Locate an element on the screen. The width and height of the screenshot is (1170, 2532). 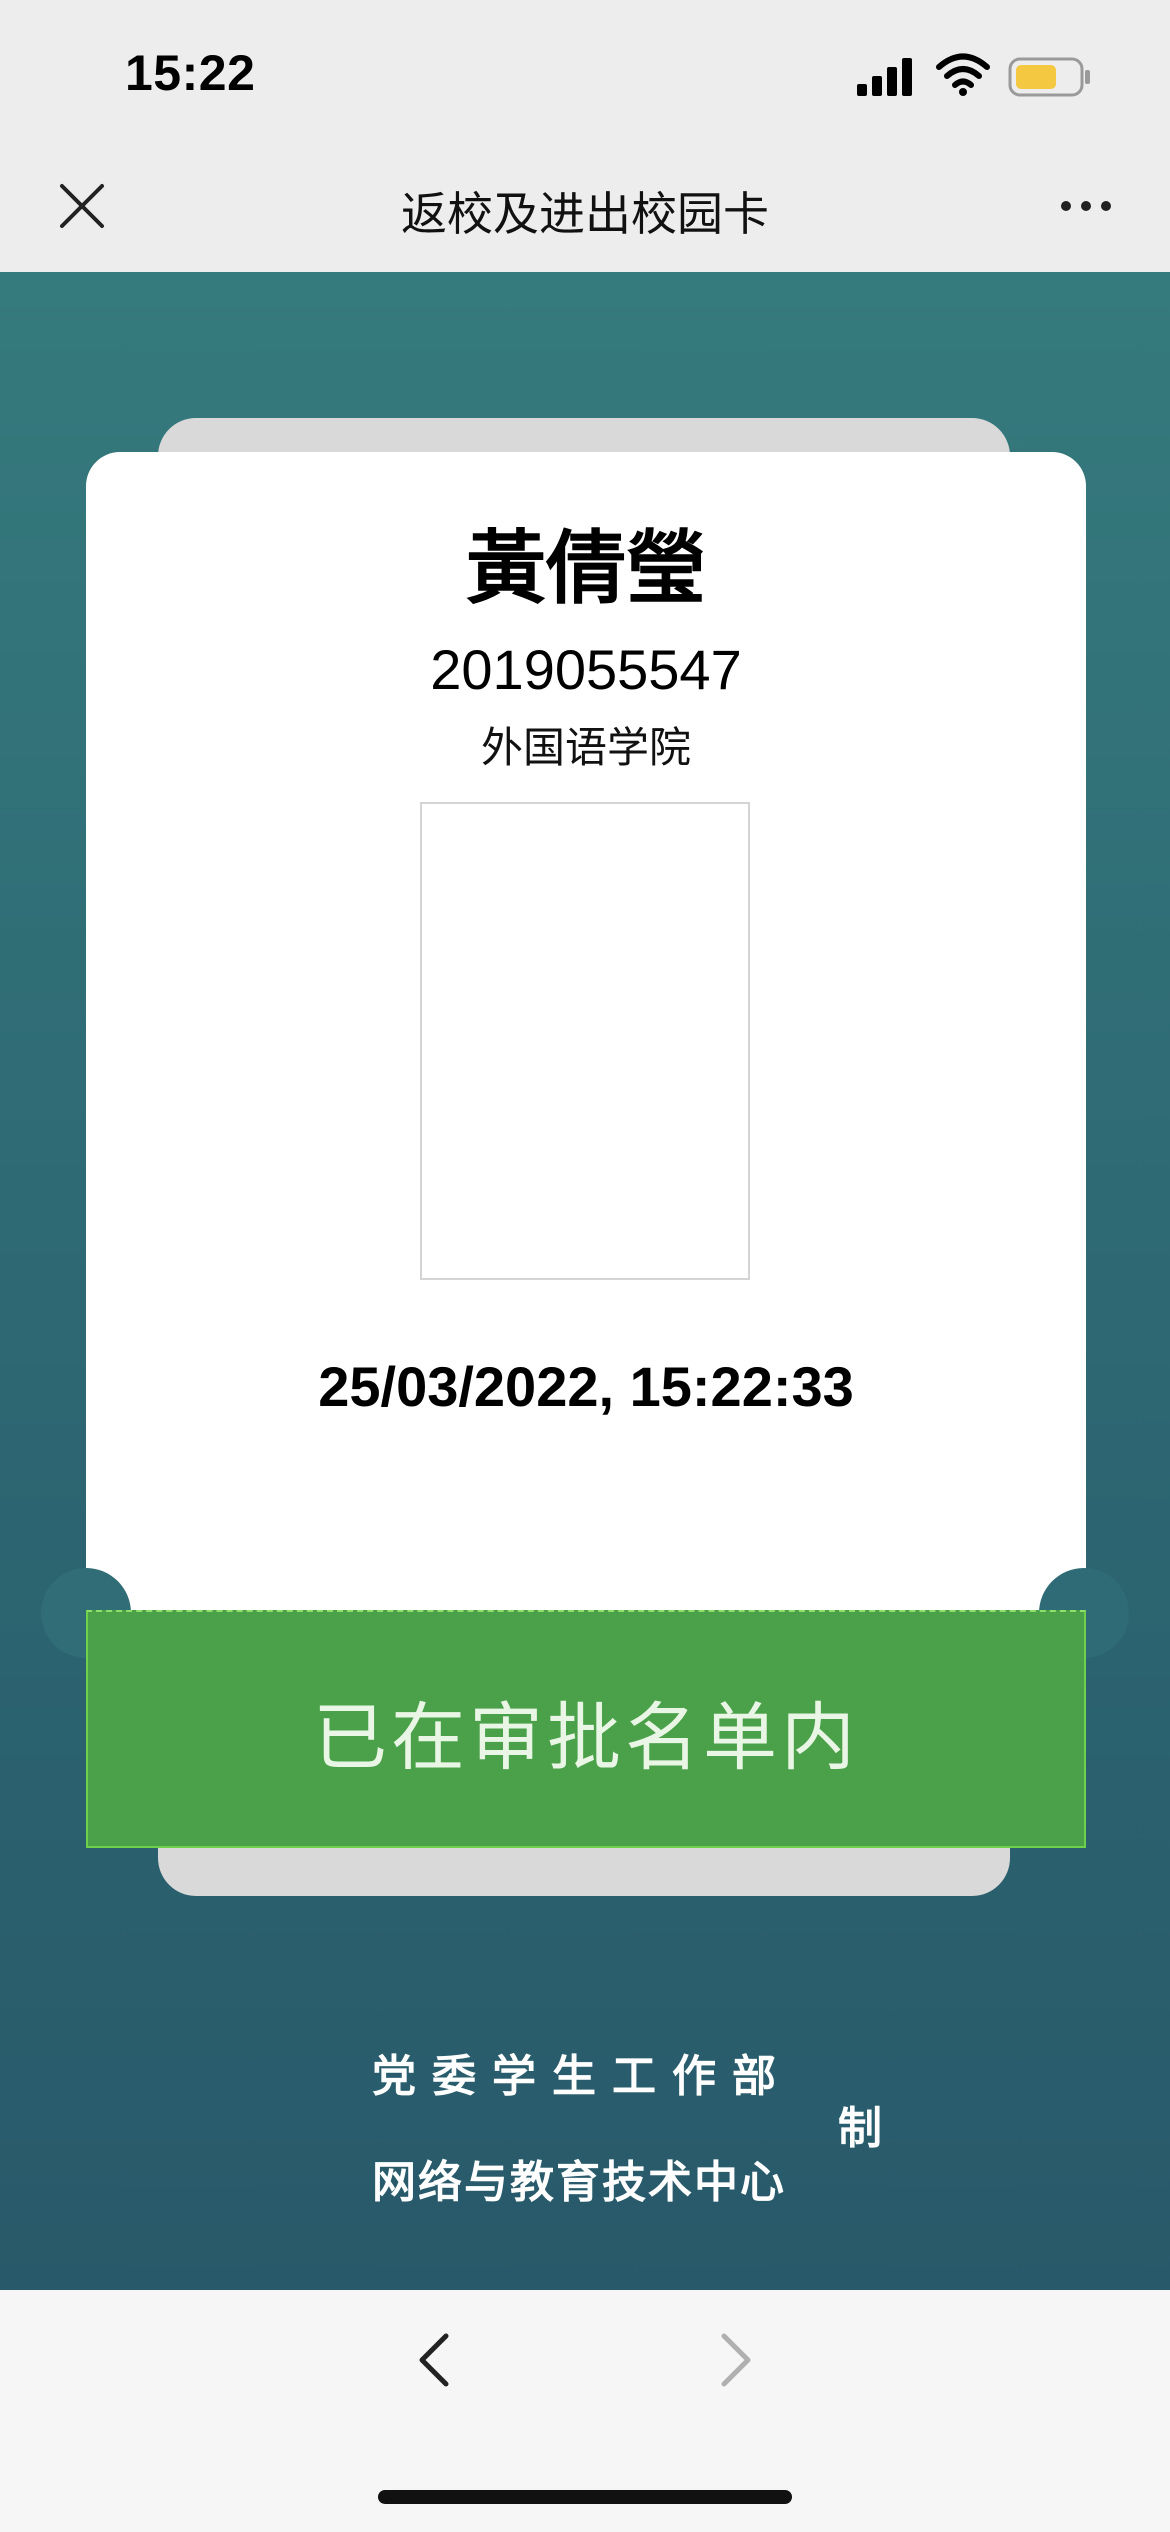
credit-line-2: 网络与教育技术中心 is located at coordinates (579, 2182).